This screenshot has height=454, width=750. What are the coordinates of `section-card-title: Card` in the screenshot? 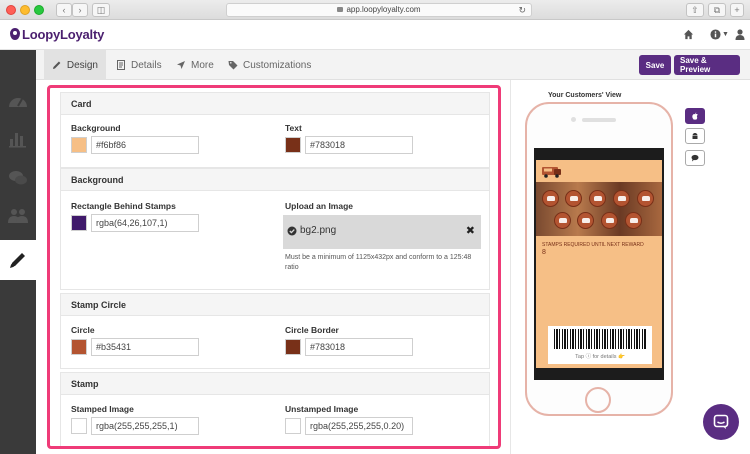 It's located at (275, 103).